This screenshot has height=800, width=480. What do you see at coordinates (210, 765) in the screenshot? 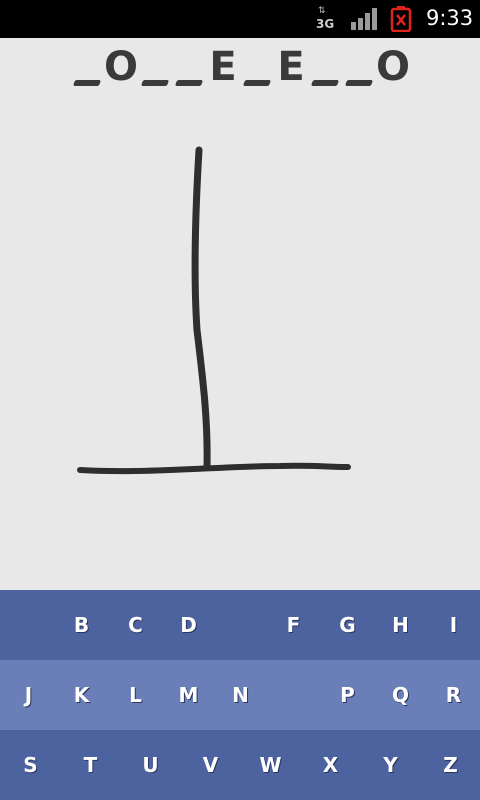
I see `key-v: V` at bounding box center [210, 765].